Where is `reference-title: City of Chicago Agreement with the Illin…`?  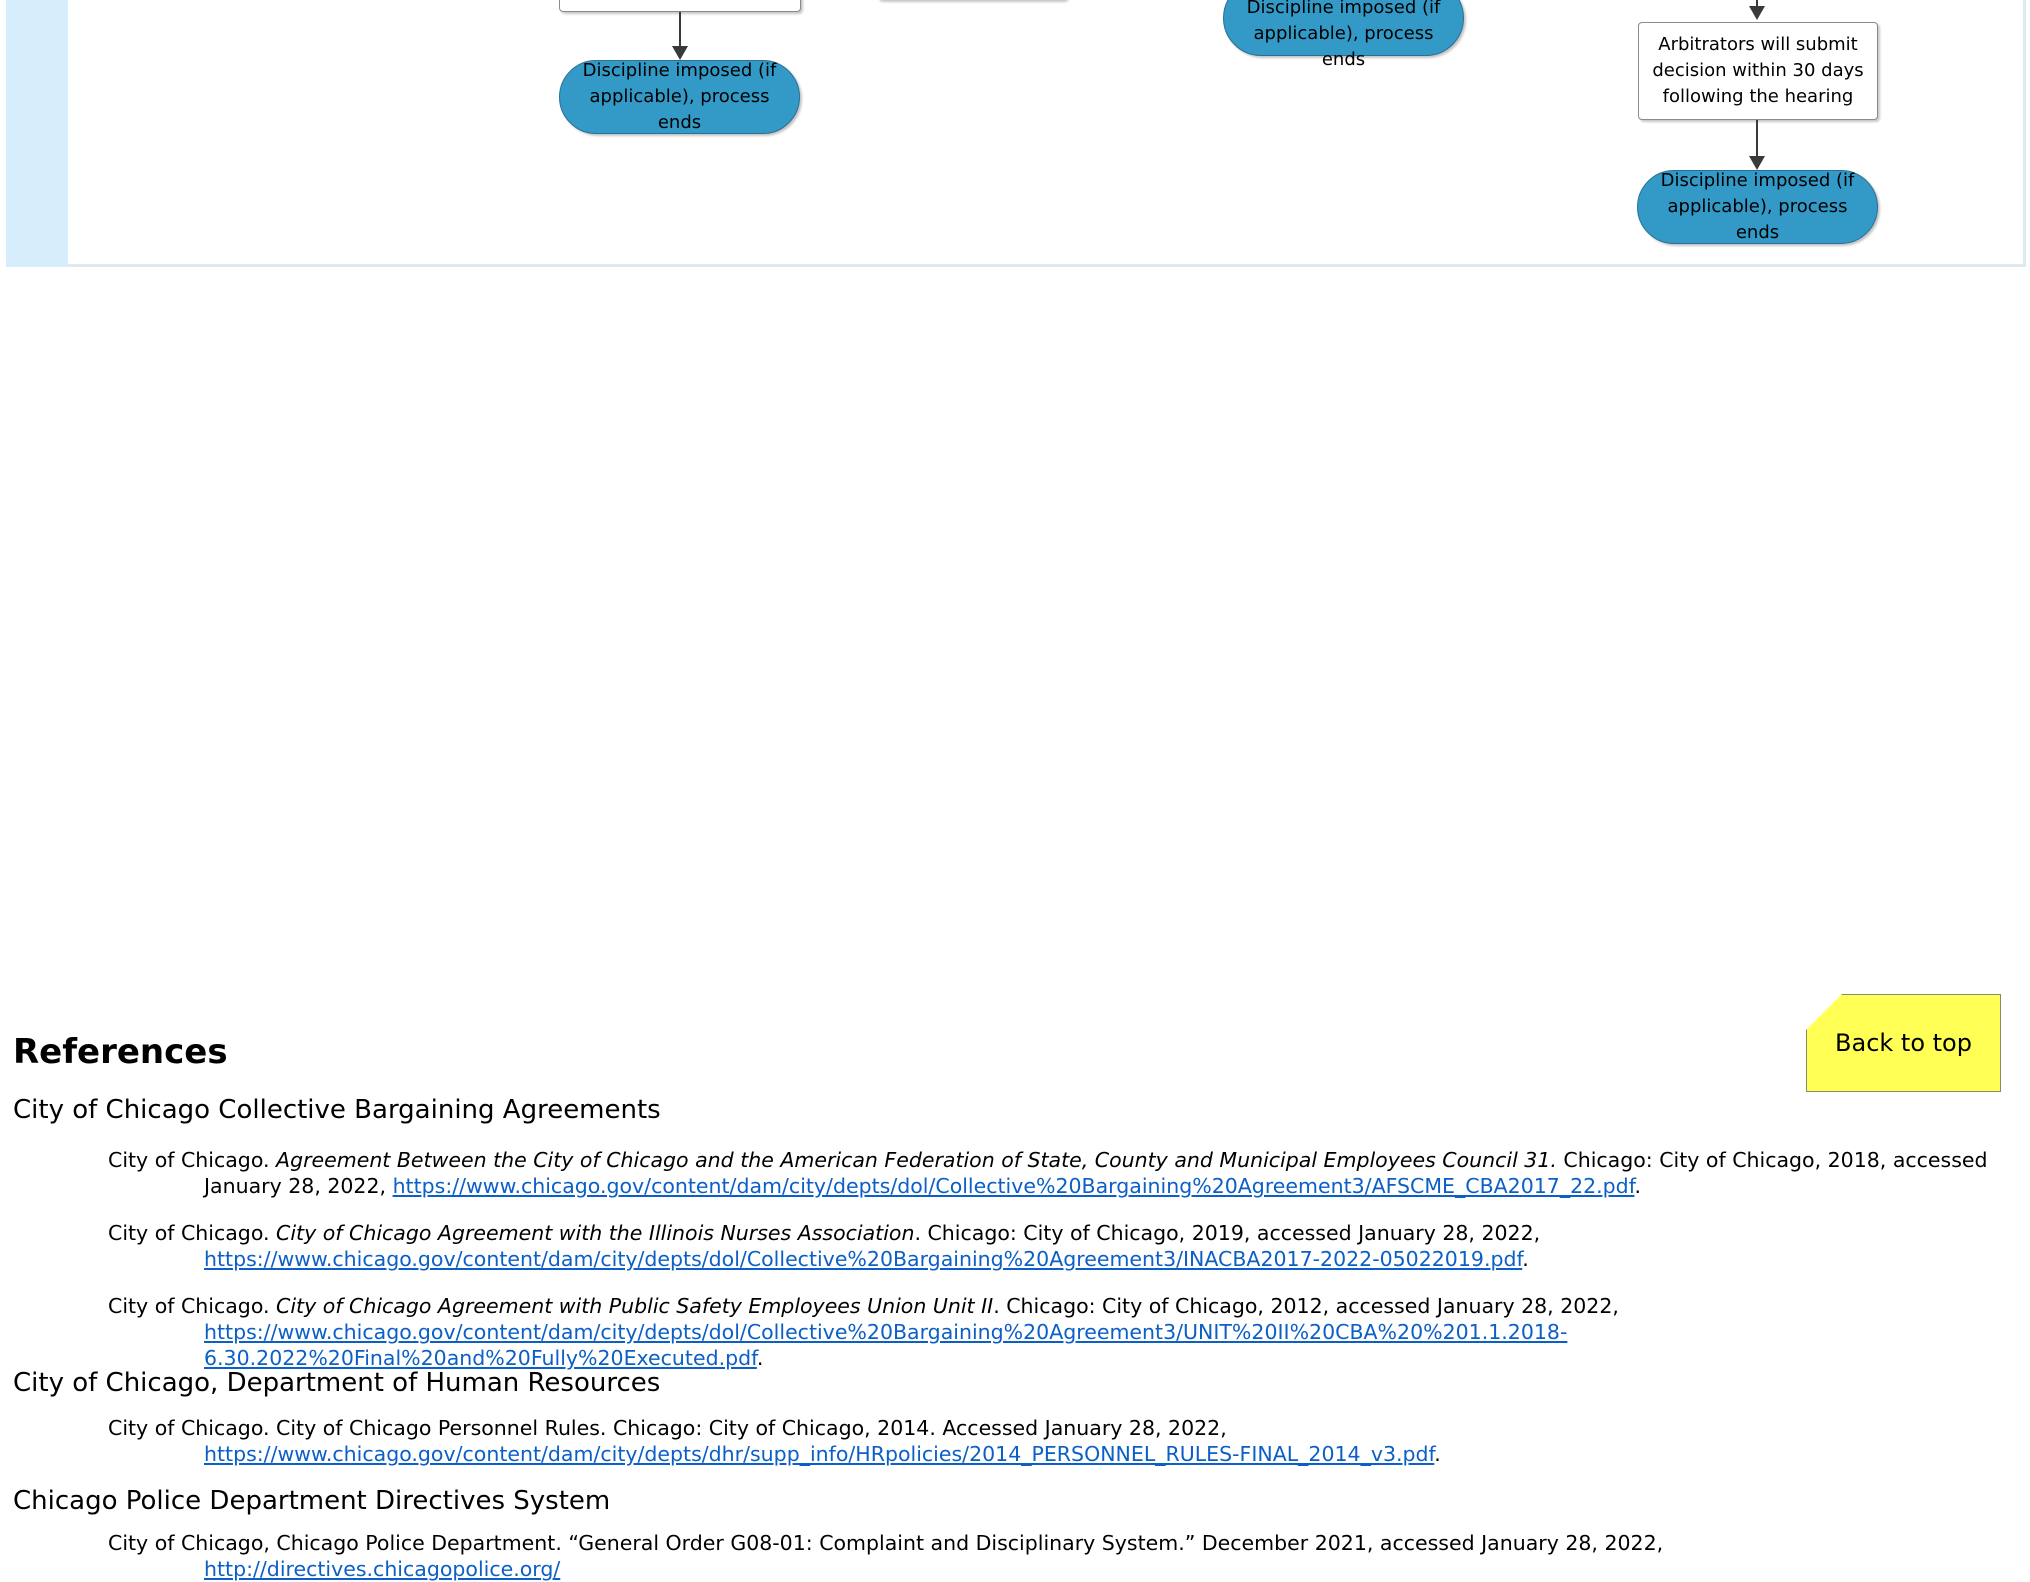
reference-title: City of Chicago Agreement with the Illin… is located at coordinates (595, 1233).